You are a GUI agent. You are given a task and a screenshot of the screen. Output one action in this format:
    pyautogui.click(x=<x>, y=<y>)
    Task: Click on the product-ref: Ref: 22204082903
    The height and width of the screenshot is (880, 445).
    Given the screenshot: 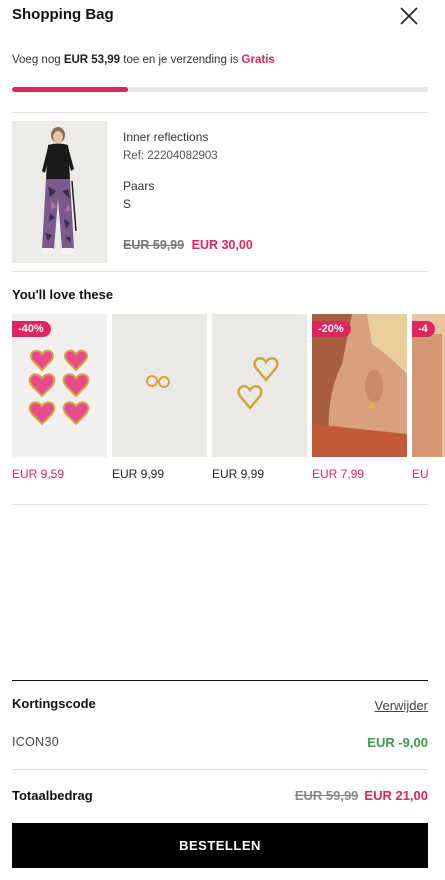 What is the action you would take?
    pyautogui.click(x=170, y=156)
    